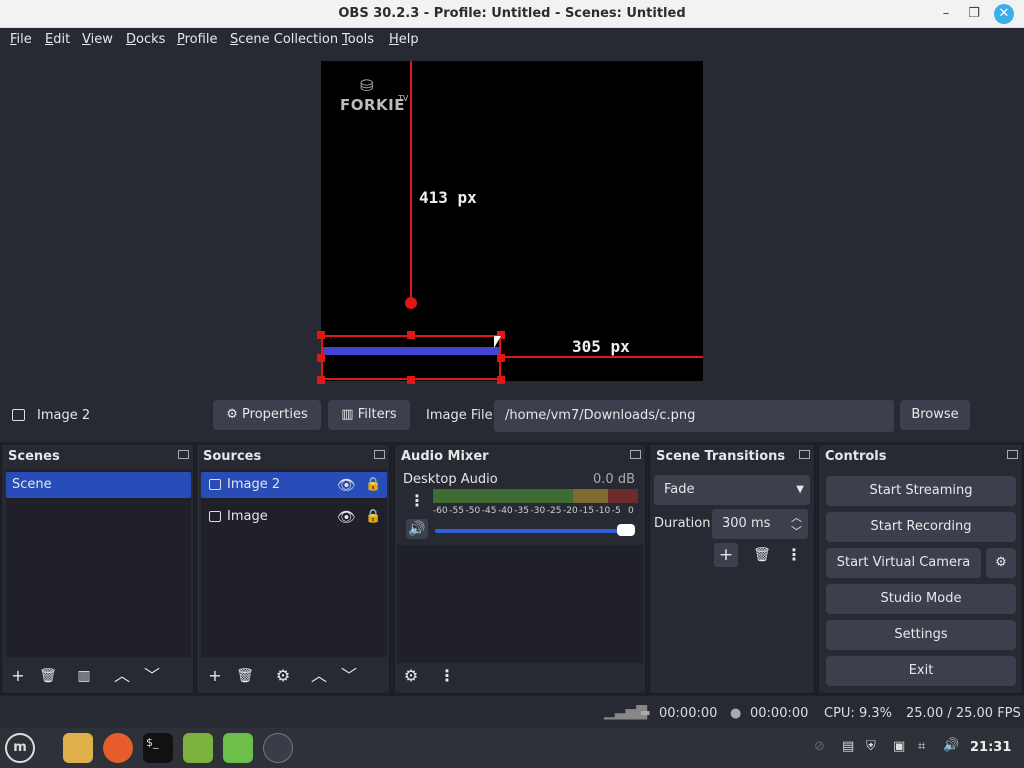 The image size is (1024, 768). What do you see at coordinates (404, 39) in the screenshot?
I see `menu-help: Help` at bounding box center [404, 39].